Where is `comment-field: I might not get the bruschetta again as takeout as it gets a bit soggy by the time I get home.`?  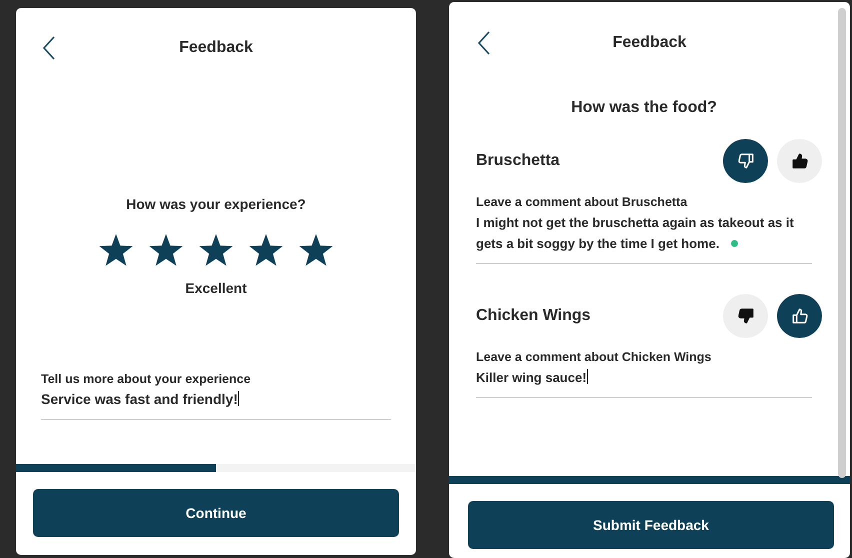 comment-field: I might not get the bruschetta again as takeout as it gets a bit soggy by the time I get home. is located at coordinates (644, 237).